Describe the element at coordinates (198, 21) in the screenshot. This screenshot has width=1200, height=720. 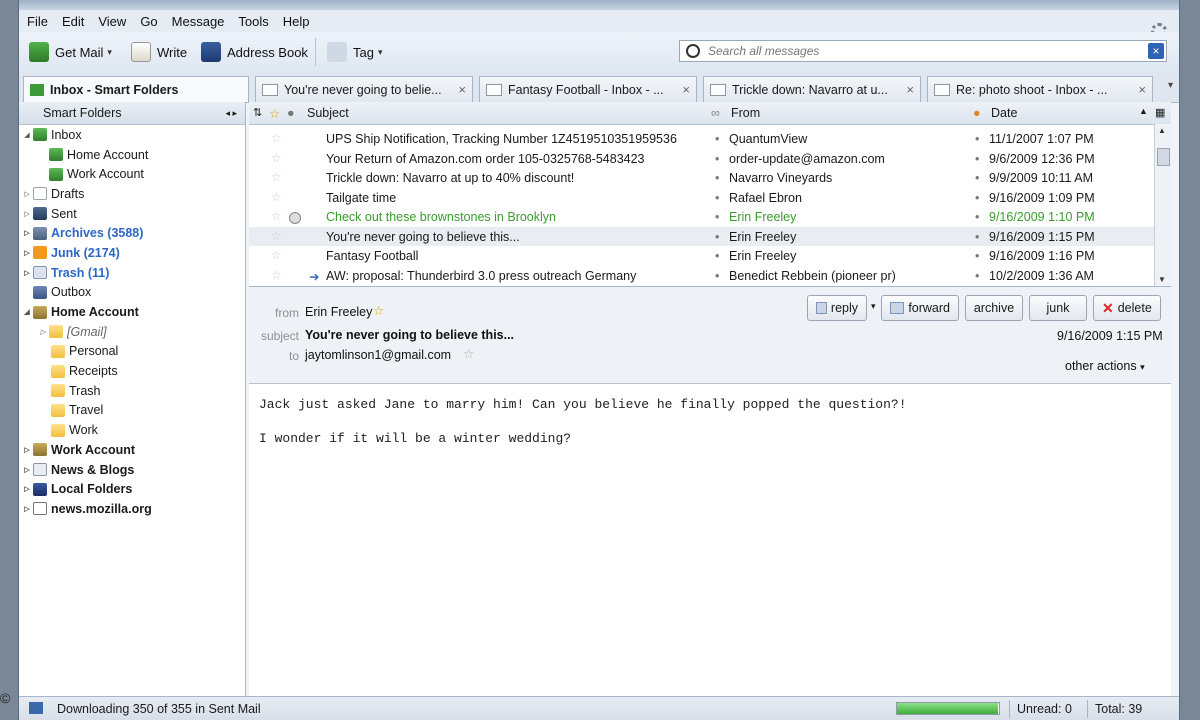
I see `menu-message: Message` at that location.